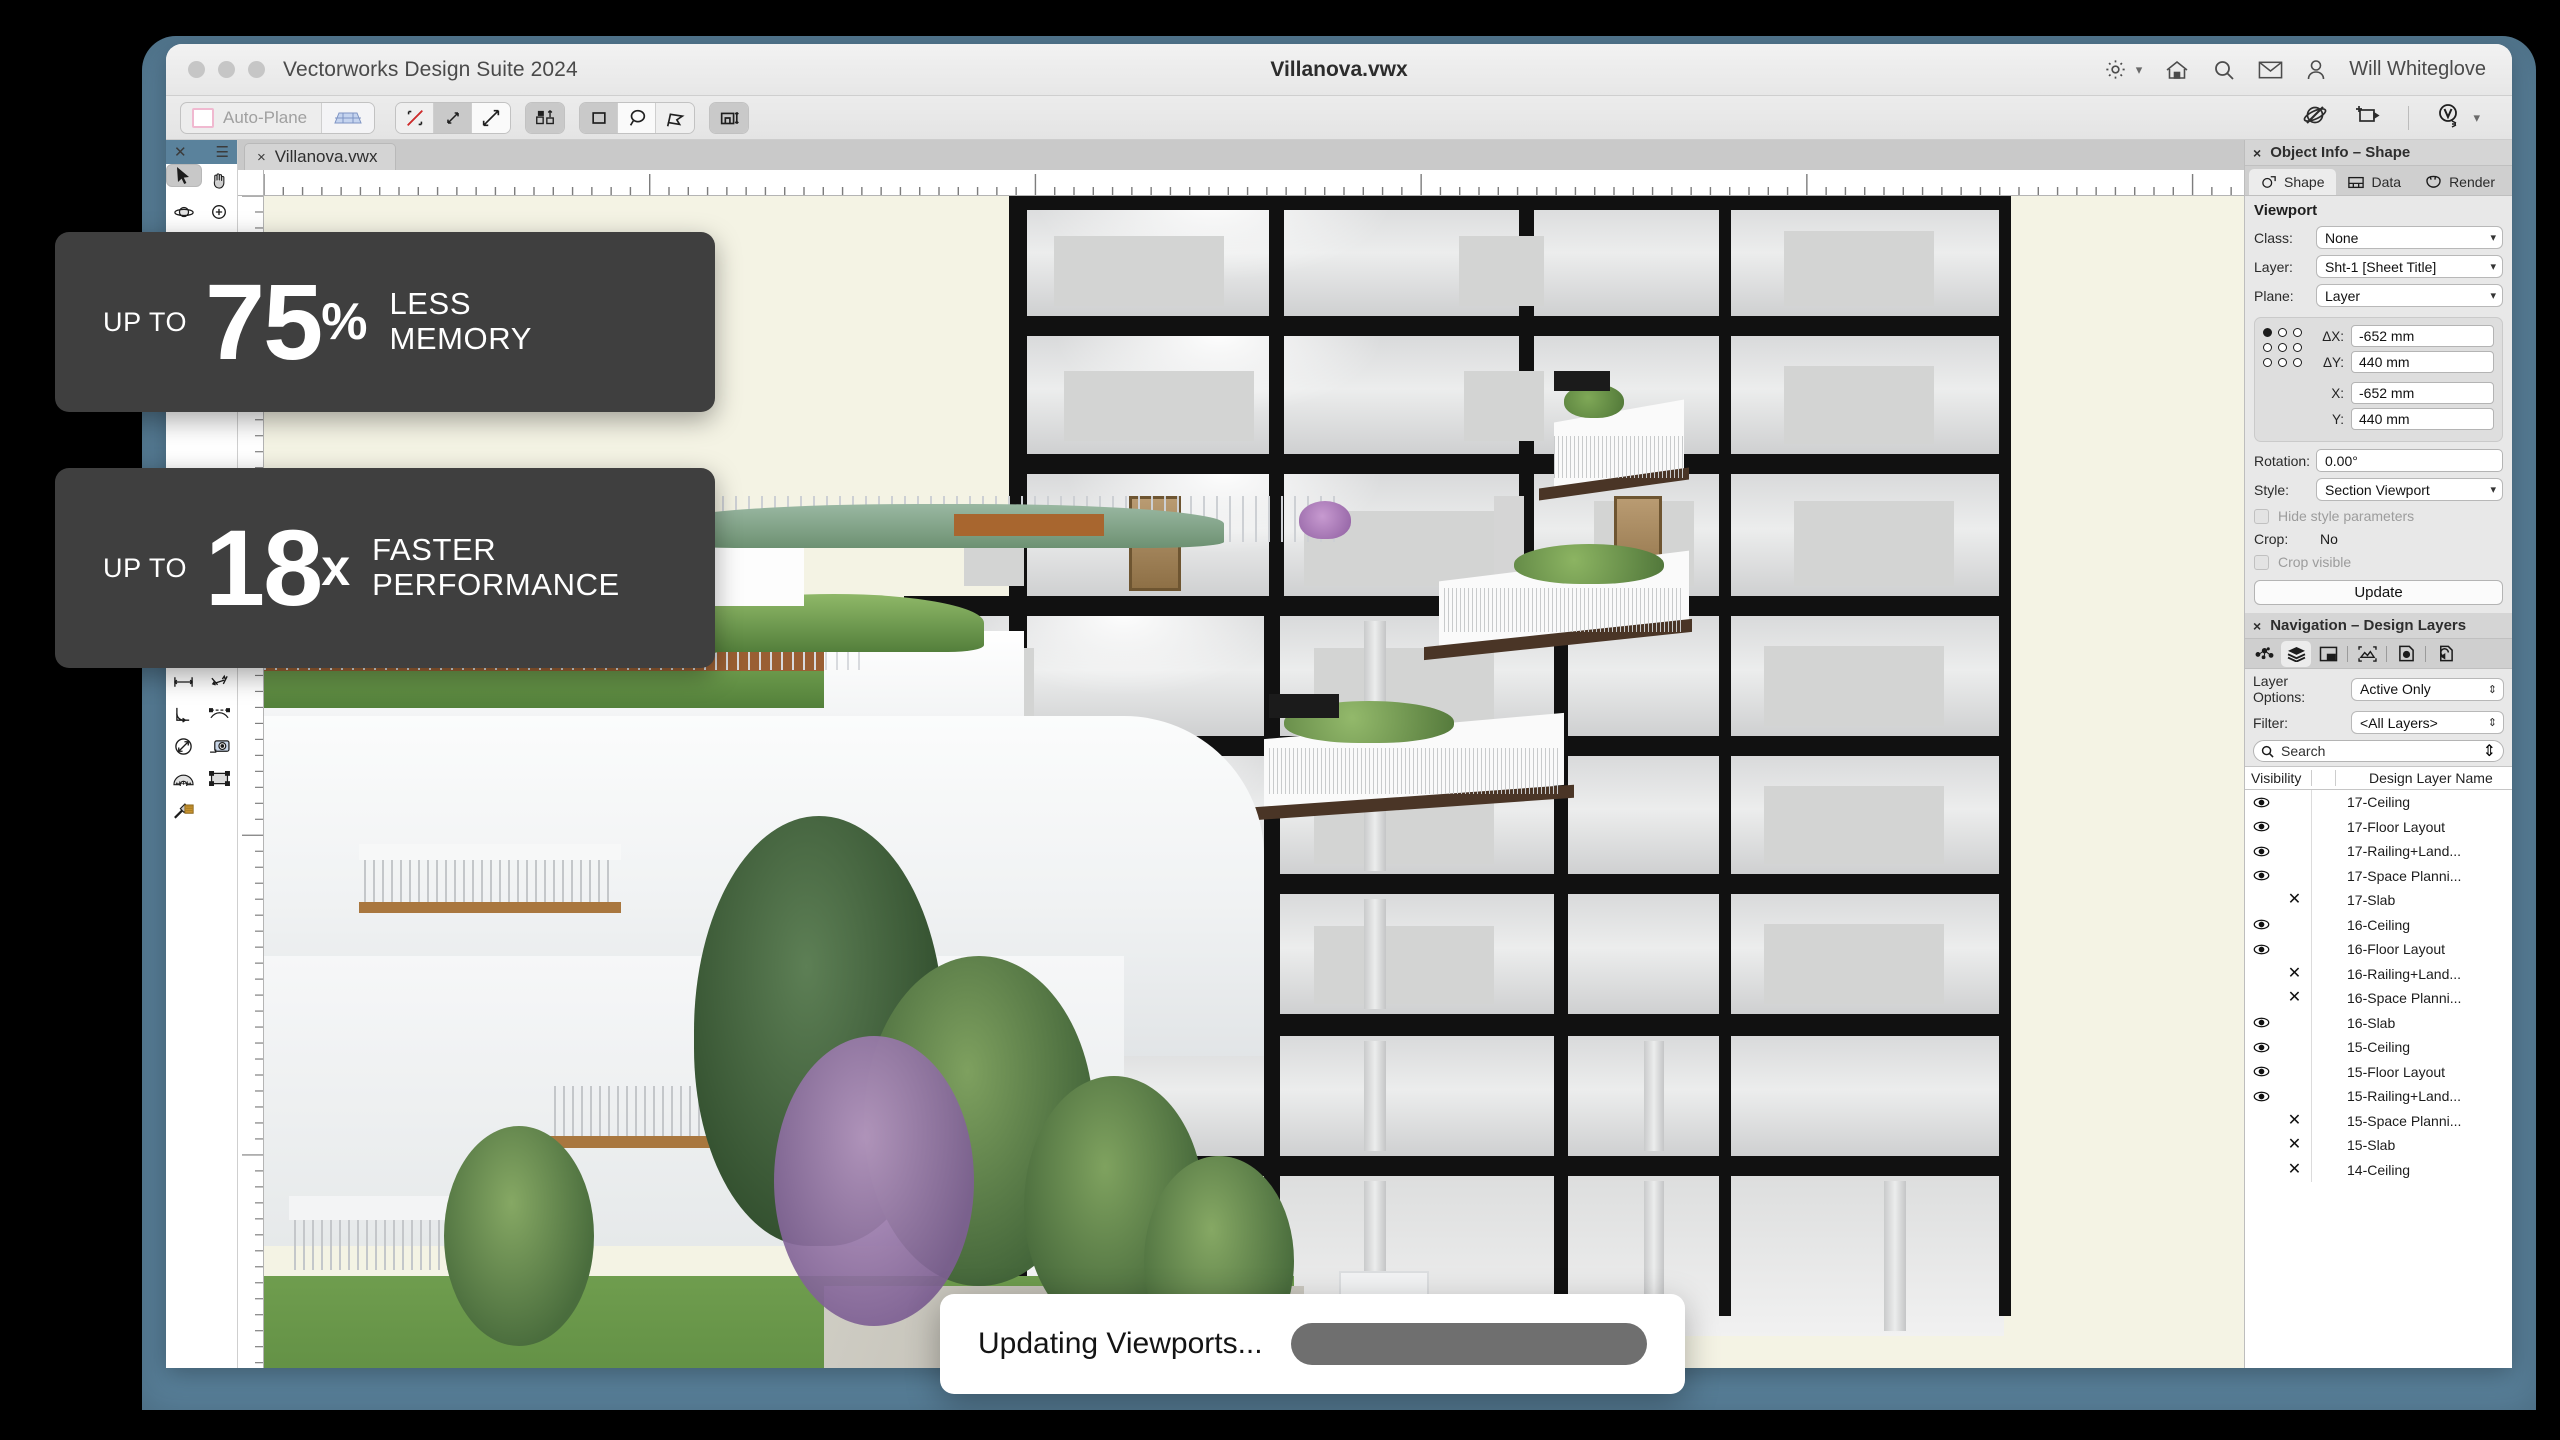 This screenshot has height=1440, width=2560. Describe the element at coordinates (2422, 419) in the screenshot. I see `y-input: 440 mm` at that location.